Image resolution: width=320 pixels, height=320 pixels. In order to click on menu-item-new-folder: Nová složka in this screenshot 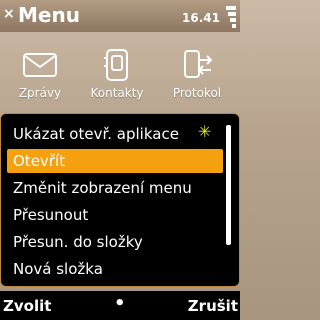, I will do `click(115, 269)`.